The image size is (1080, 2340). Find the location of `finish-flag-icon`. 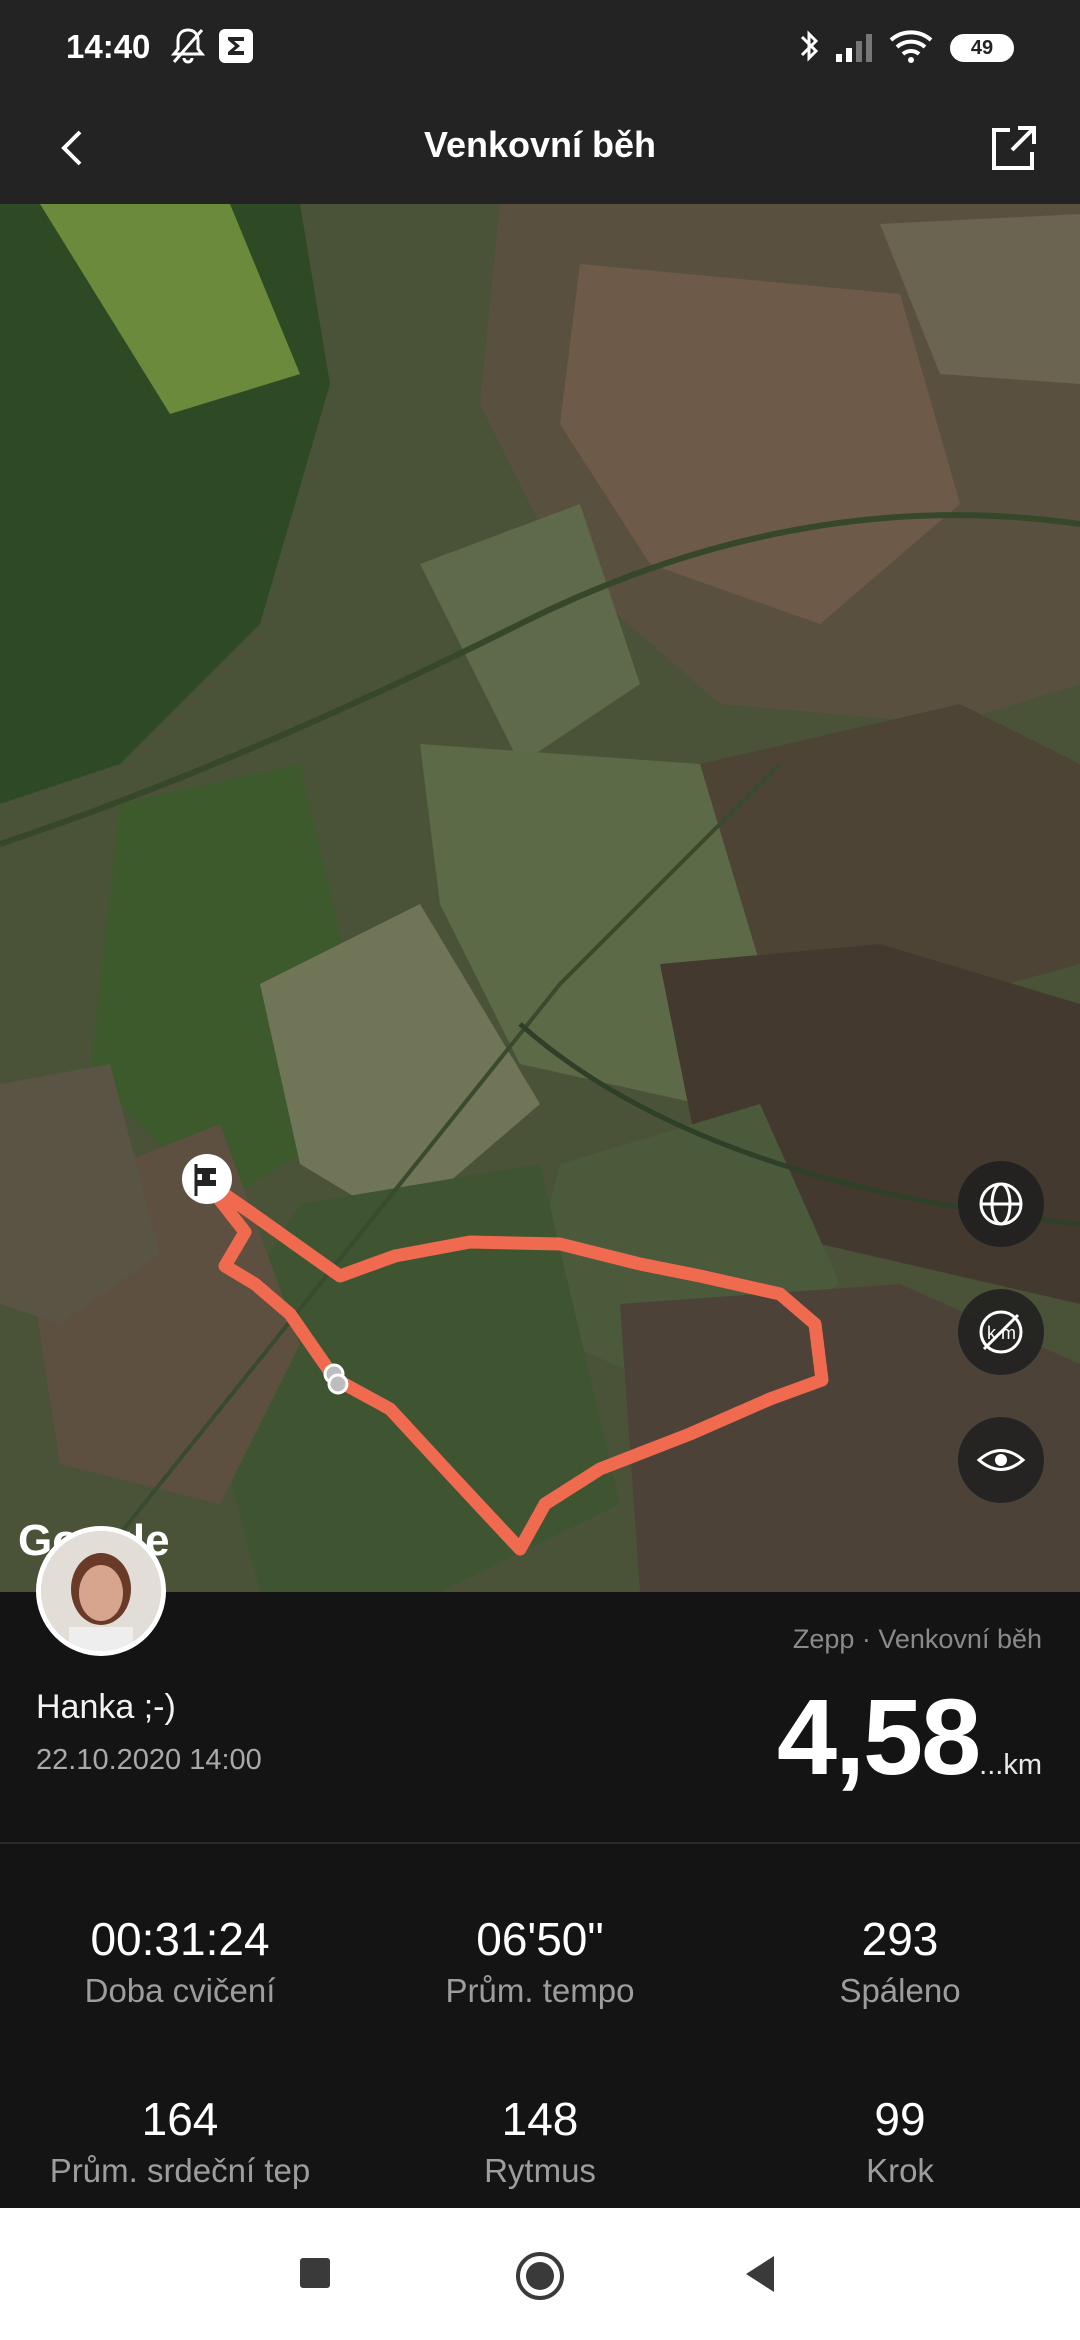

finish-flag-icon is located at coordinates (207, 1179).